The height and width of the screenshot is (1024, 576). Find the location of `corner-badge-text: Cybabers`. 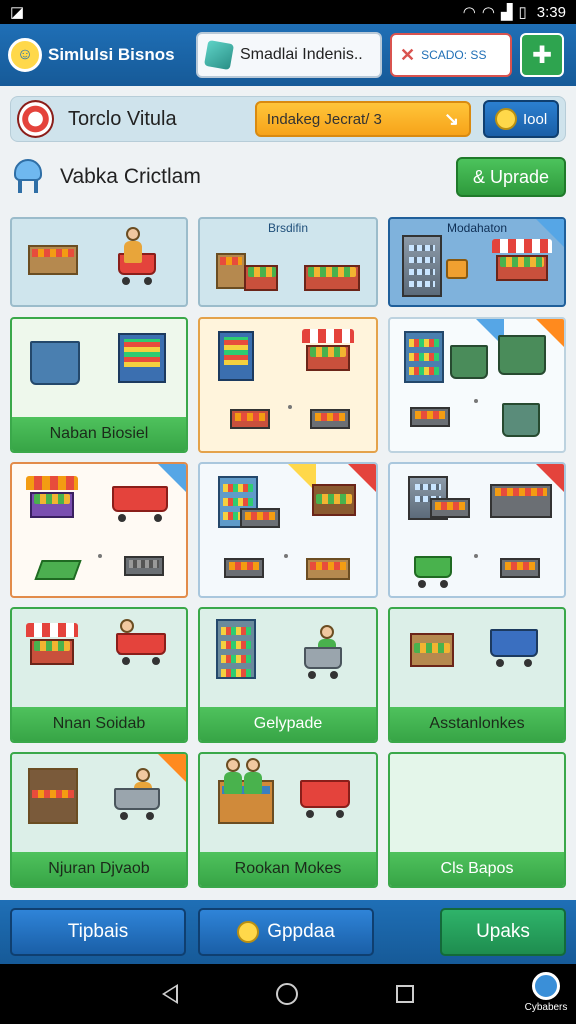

corner-badge-text: Cybabers is located at coordinates (546, 1007).